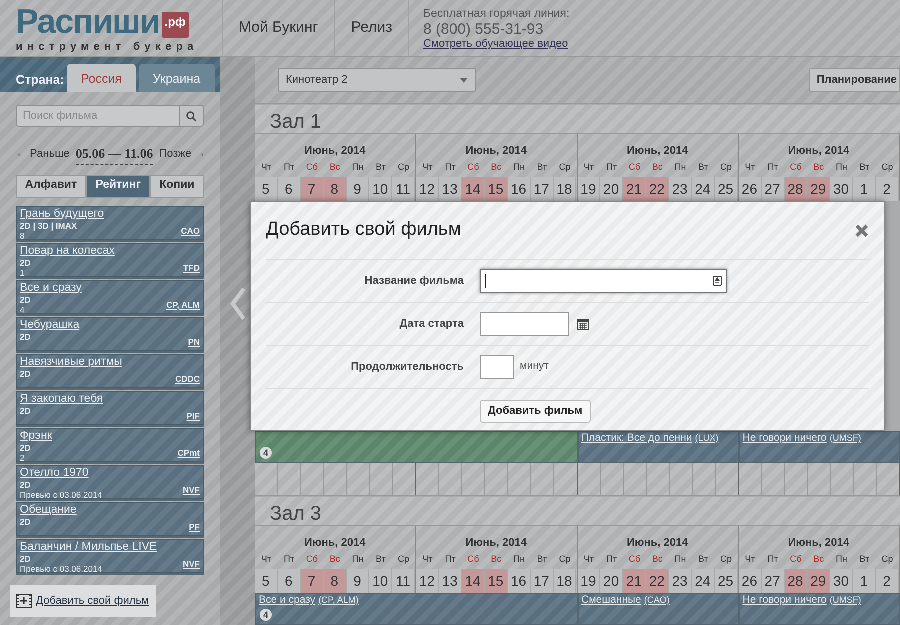  I want to click on film-card: Грань будущего 2D | 3D | IMAX 8 CAO, so click(110, 223).